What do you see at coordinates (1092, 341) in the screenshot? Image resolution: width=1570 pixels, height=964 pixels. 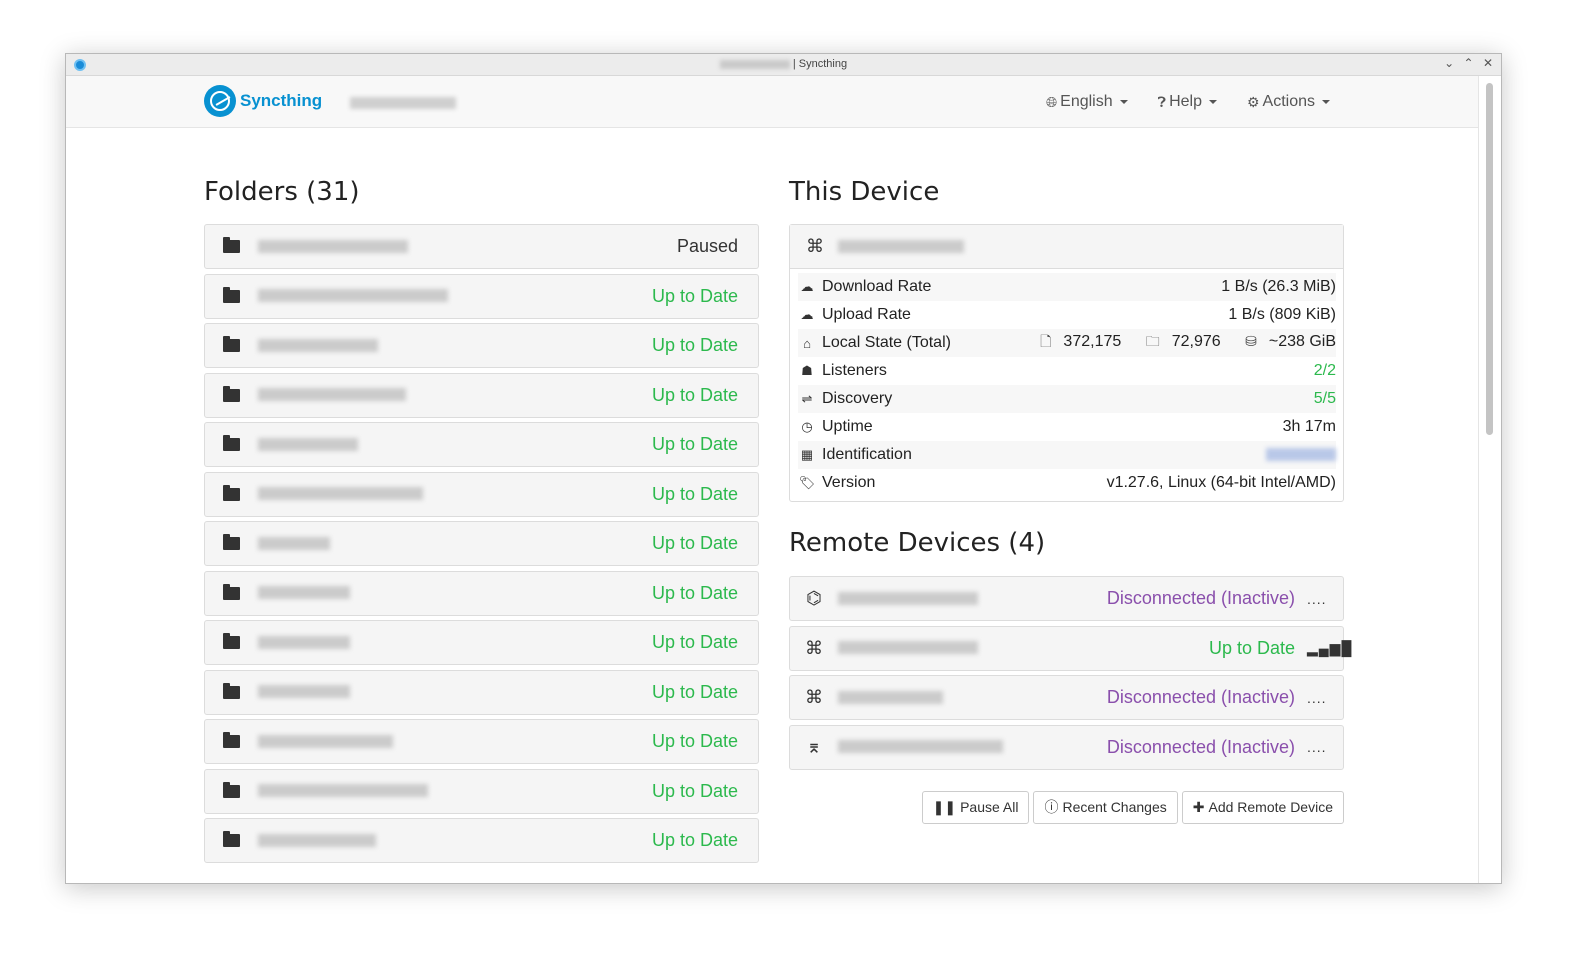 I see `file-count-value: 372,175` at bounding box center [1092, 341].